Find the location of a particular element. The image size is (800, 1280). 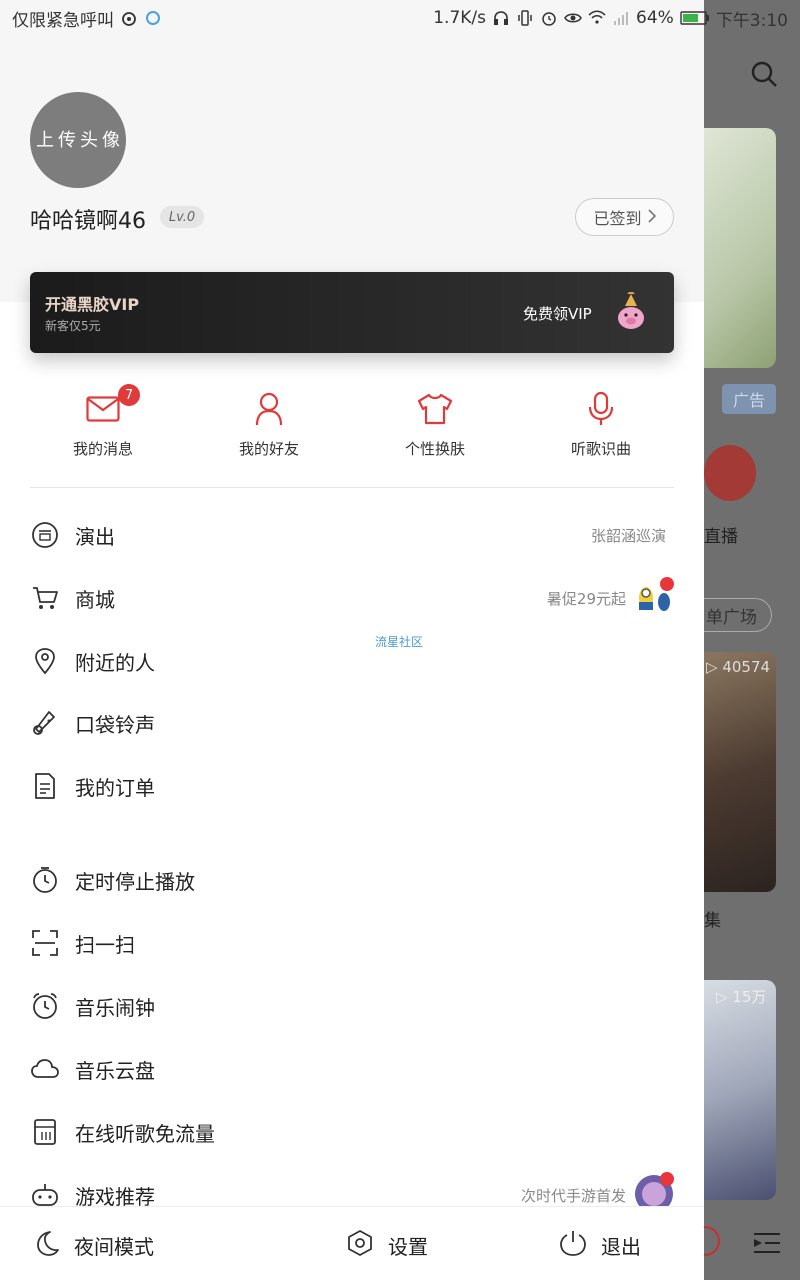

settings-button: 设置 is located at coordinates (387, 1245).